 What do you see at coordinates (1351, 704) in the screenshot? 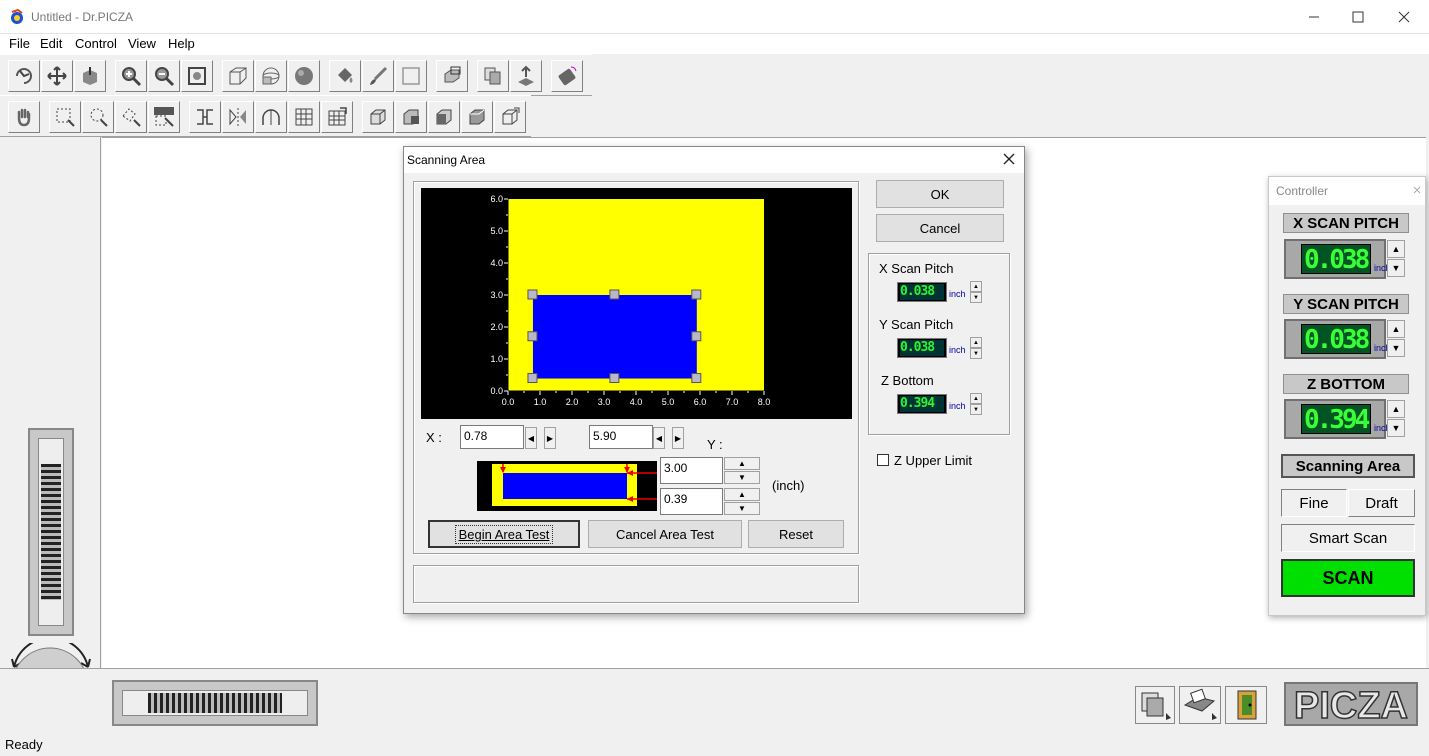
I see `picza-logo-image: PICZA` at bounding box center [1351, 704].